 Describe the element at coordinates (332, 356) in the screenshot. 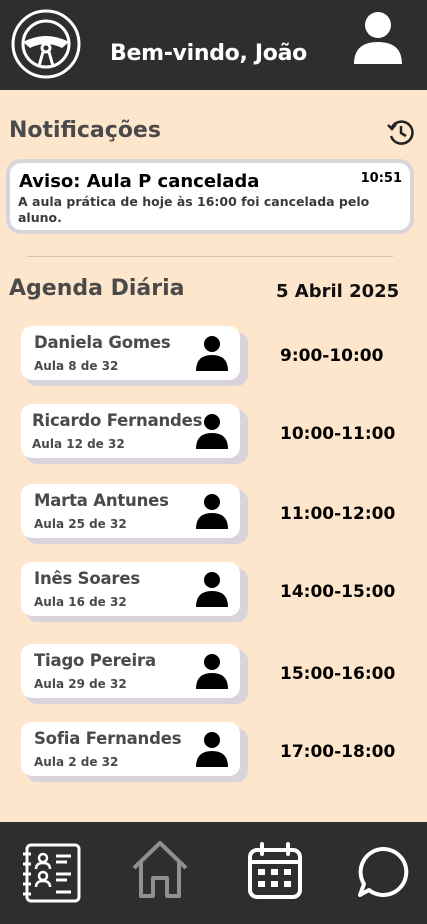

I see `lesson-time: 9:00-10:00` at that location.